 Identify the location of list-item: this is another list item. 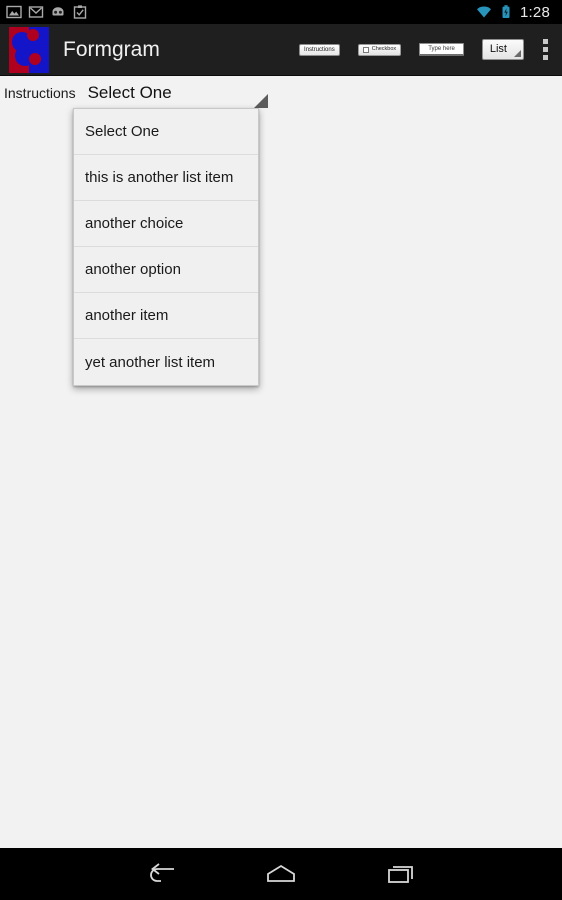
(166, 178).